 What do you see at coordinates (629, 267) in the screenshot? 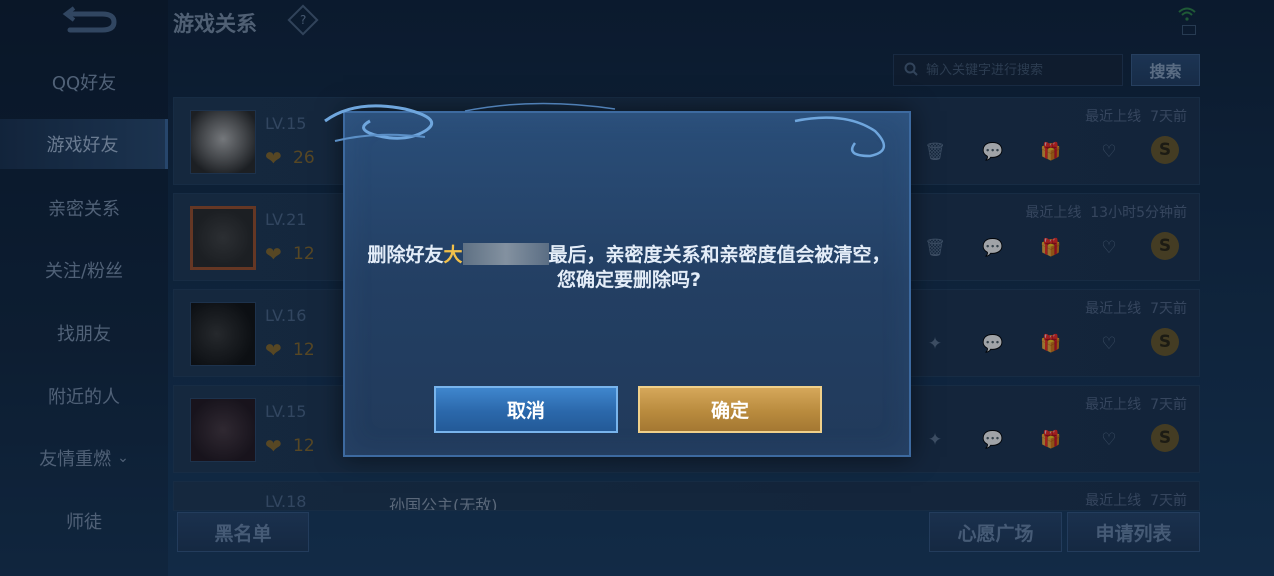
I see `dialog-message: 删除好友大 最后，亲密度关系和亲密度值会被清空，您确定要删除吗?` at bounding box center [629, 267].